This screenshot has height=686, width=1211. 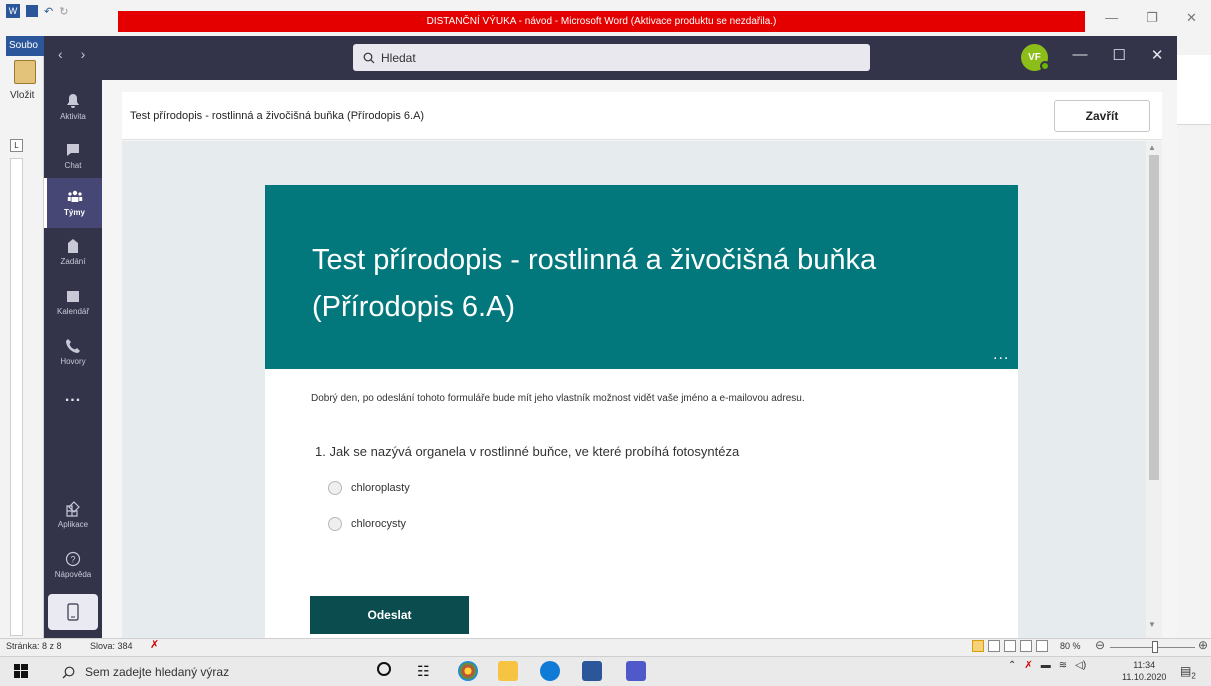 I want to click on notification-count: 2, so click(x=1193, y=676).